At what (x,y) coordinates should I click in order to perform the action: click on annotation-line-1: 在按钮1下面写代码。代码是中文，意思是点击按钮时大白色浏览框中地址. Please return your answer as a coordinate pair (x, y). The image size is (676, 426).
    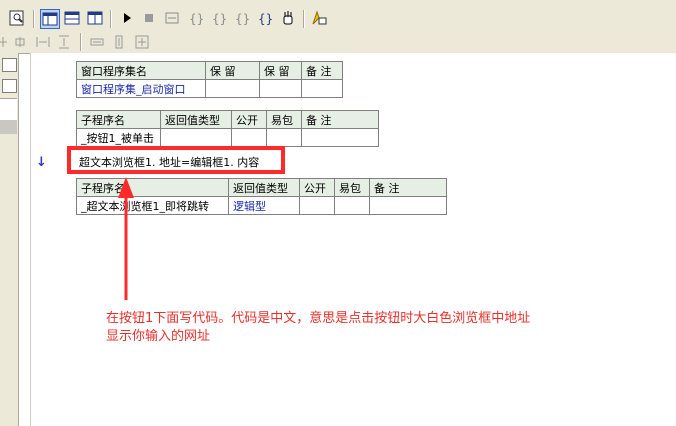
    Looking at the image, I should click on (318, 318).